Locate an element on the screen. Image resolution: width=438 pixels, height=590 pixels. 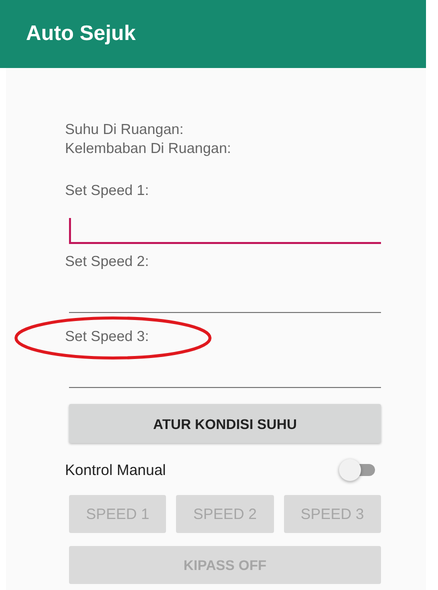
switch-label: Kontrol Manual is located at coordinates (115, 470).